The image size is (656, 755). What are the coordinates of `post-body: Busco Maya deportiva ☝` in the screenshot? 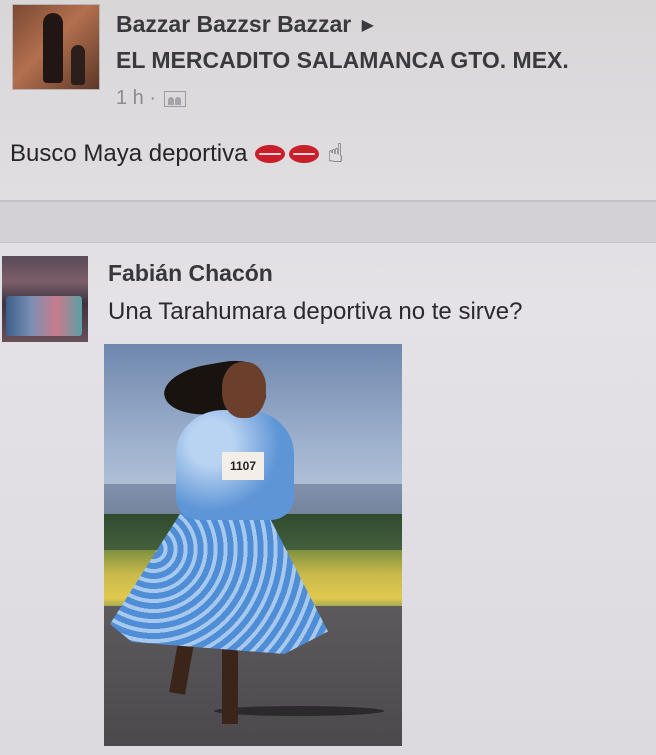 It's located at (176, 153).